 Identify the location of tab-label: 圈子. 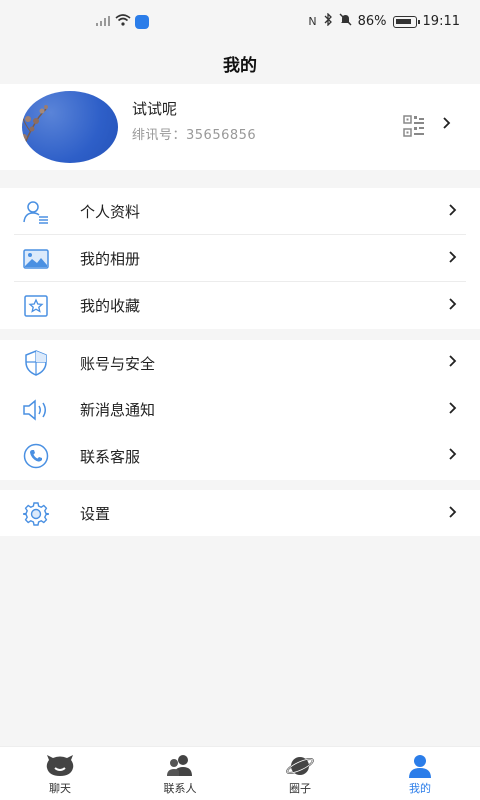
(300, 788).